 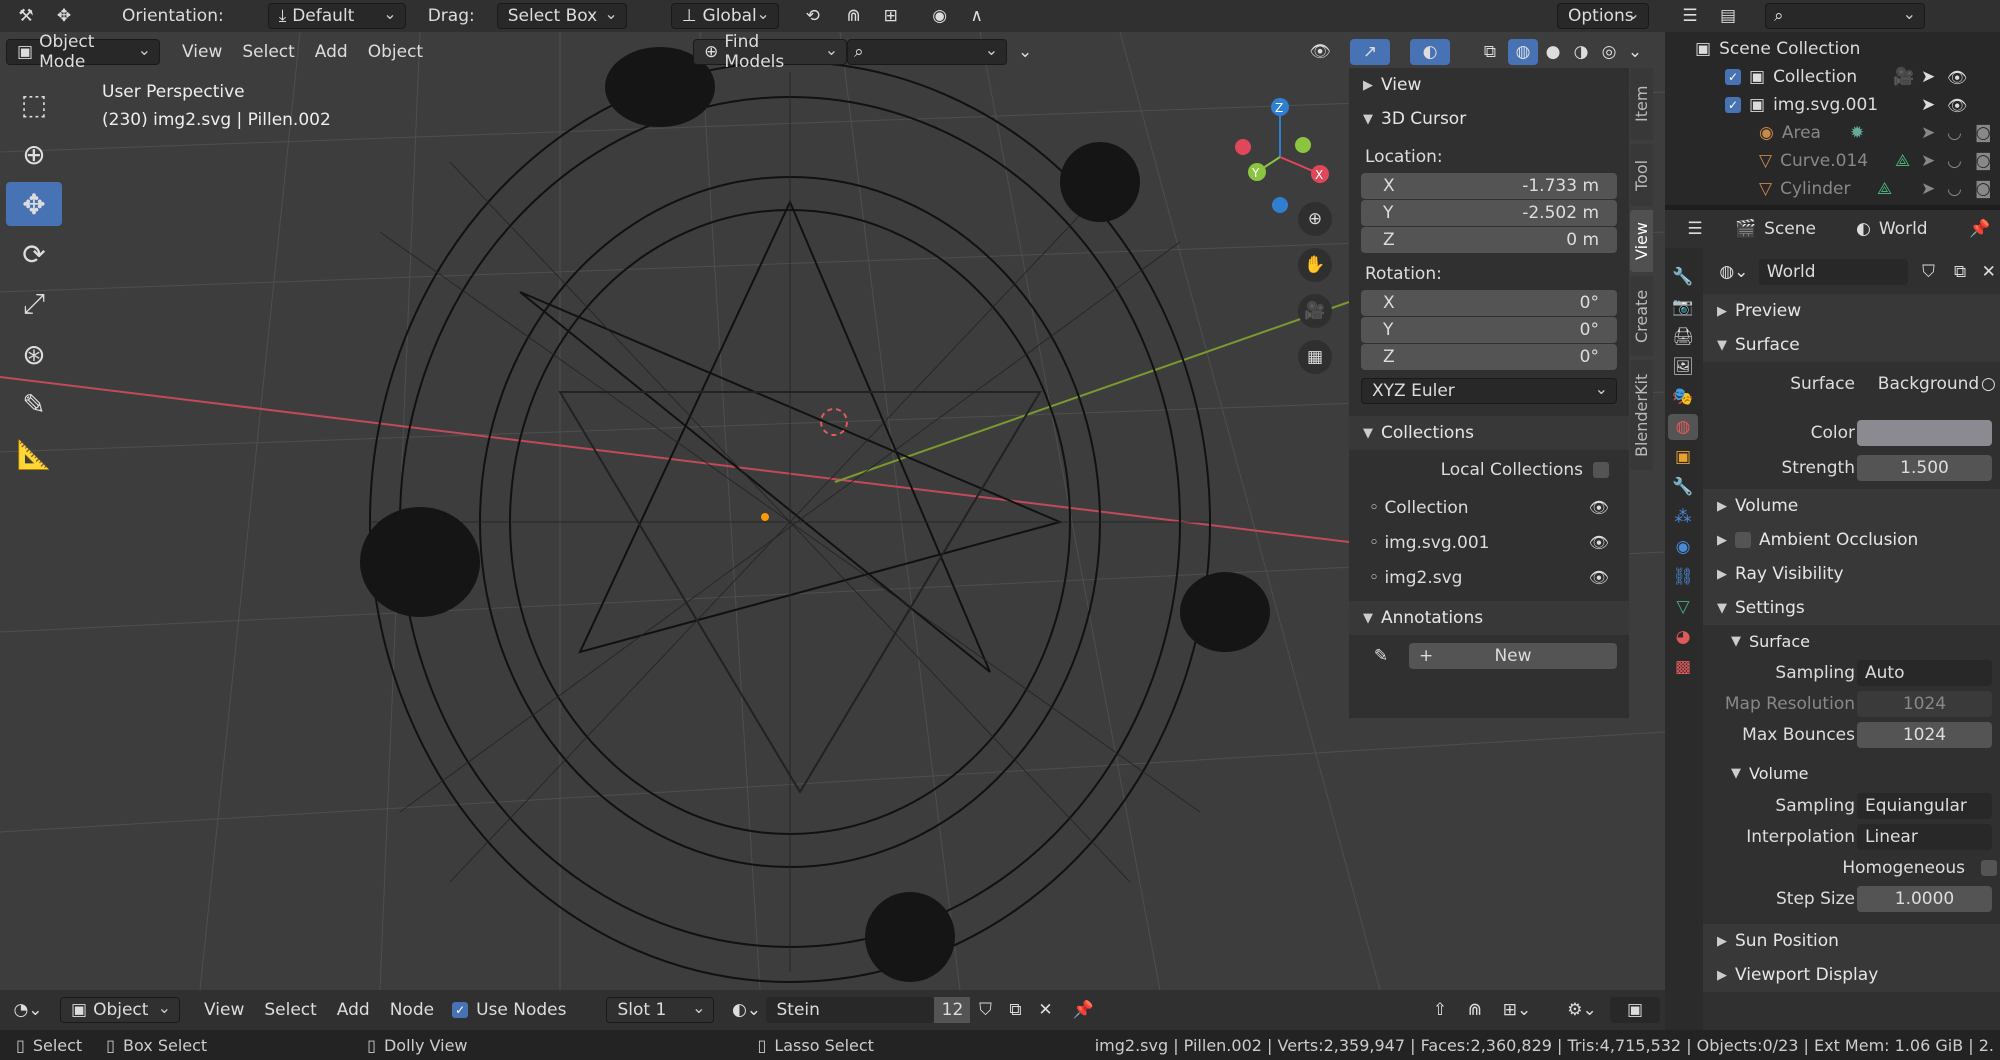 I want to click on material-name-field: Stein, so click(x=850, y=1010).